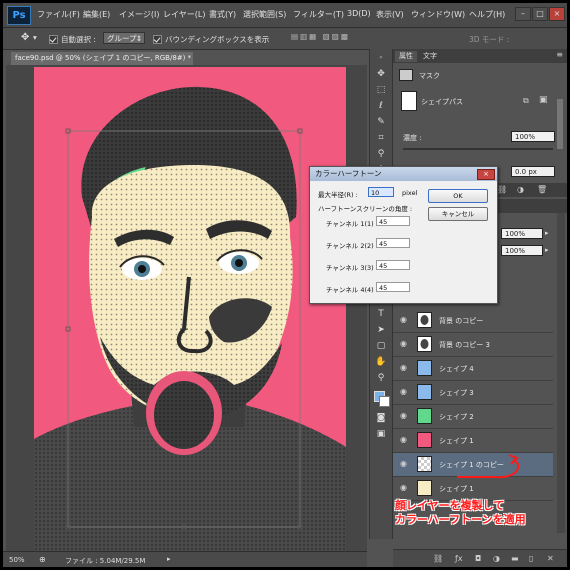  What do you see at coordinates (486, 174) in the screenshot?
I see `dialog-close-button: ×` at bounding box center [486, 174].